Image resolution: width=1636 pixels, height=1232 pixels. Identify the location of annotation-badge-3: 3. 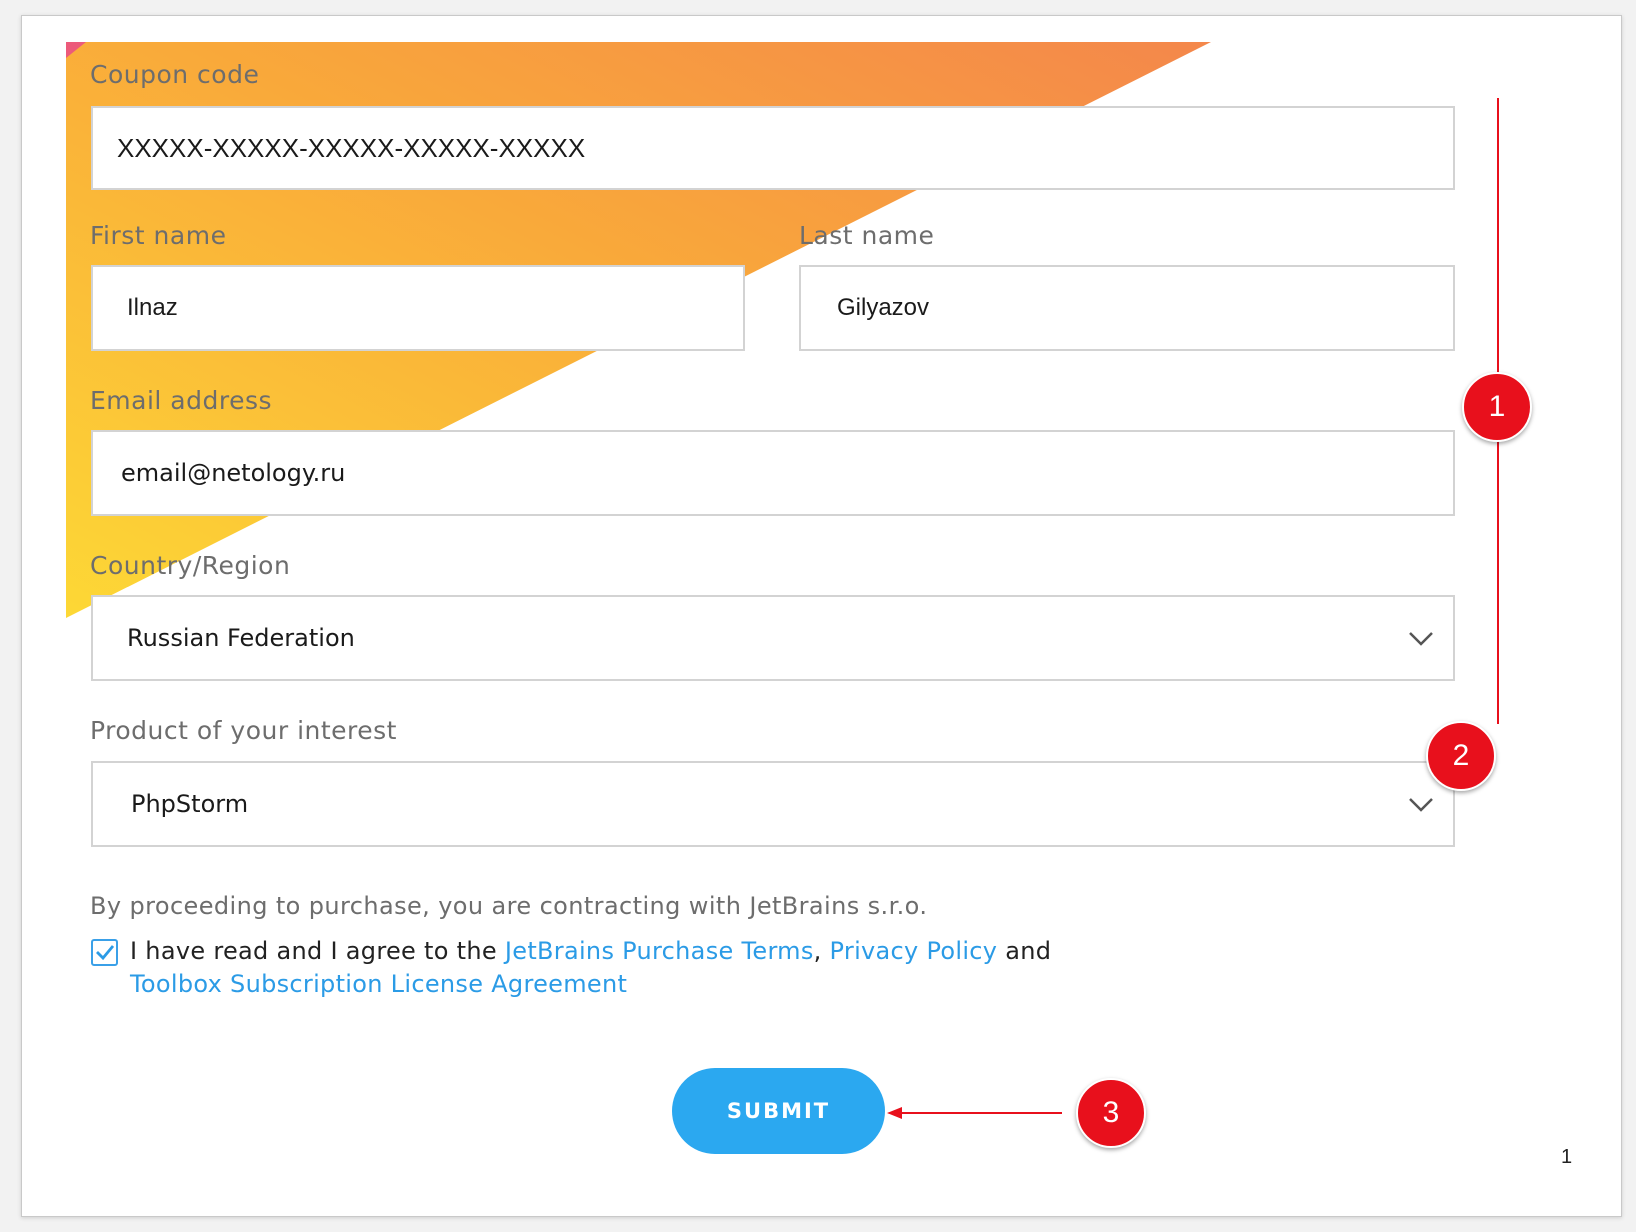
(1111, 1113).